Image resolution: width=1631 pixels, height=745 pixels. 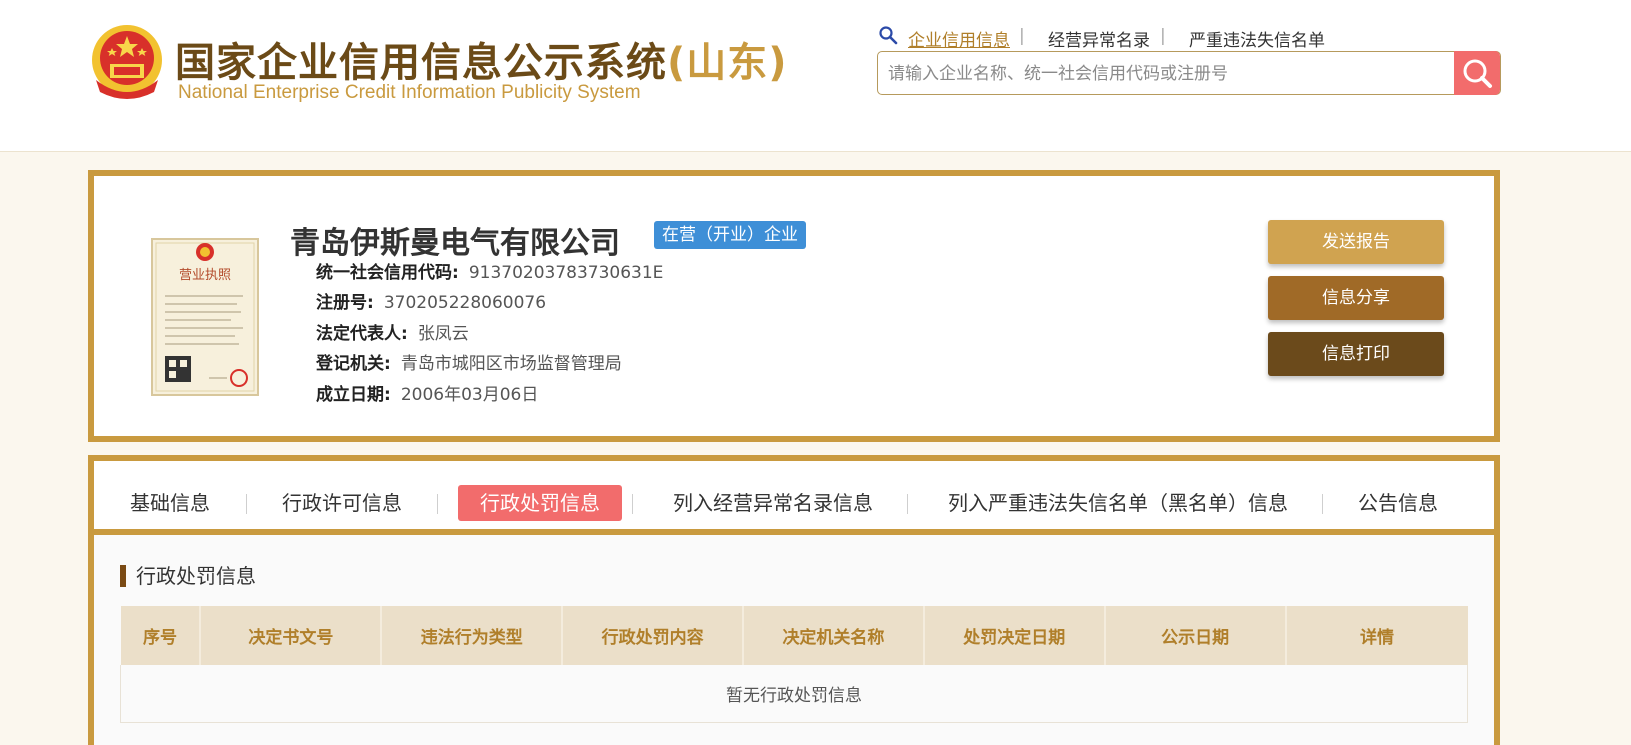 I want to click on tab-basic-info: 基础信息, so click(x=170, y=503).